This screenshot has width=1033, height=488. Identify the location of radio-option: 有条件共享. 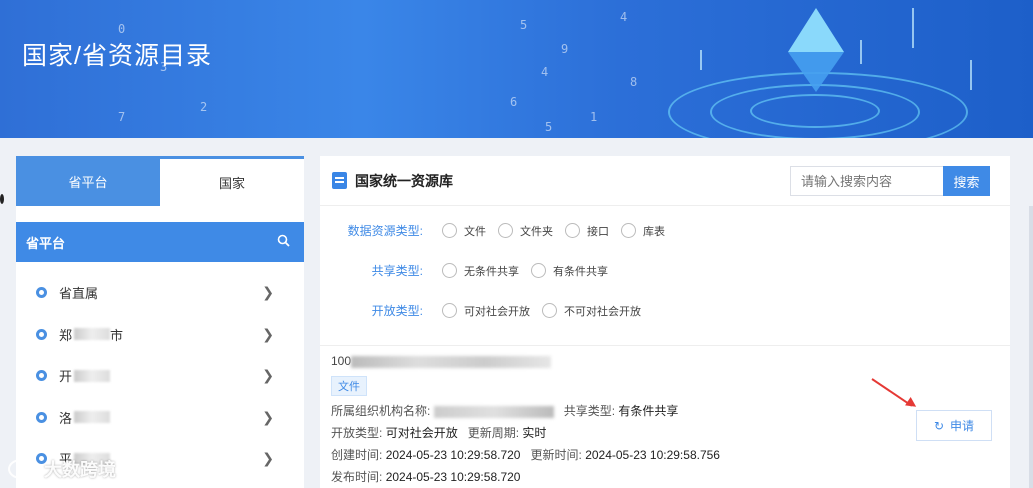
(569, 271).